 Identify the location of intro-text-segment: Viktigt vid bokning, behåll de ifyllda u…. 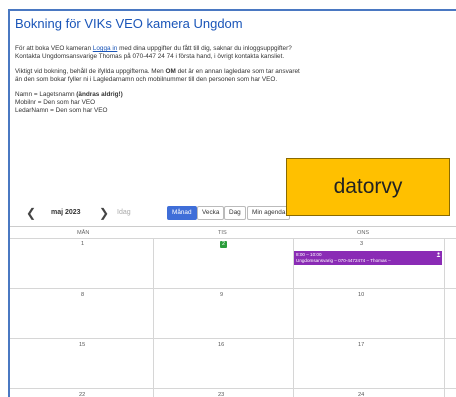
(90, 71).